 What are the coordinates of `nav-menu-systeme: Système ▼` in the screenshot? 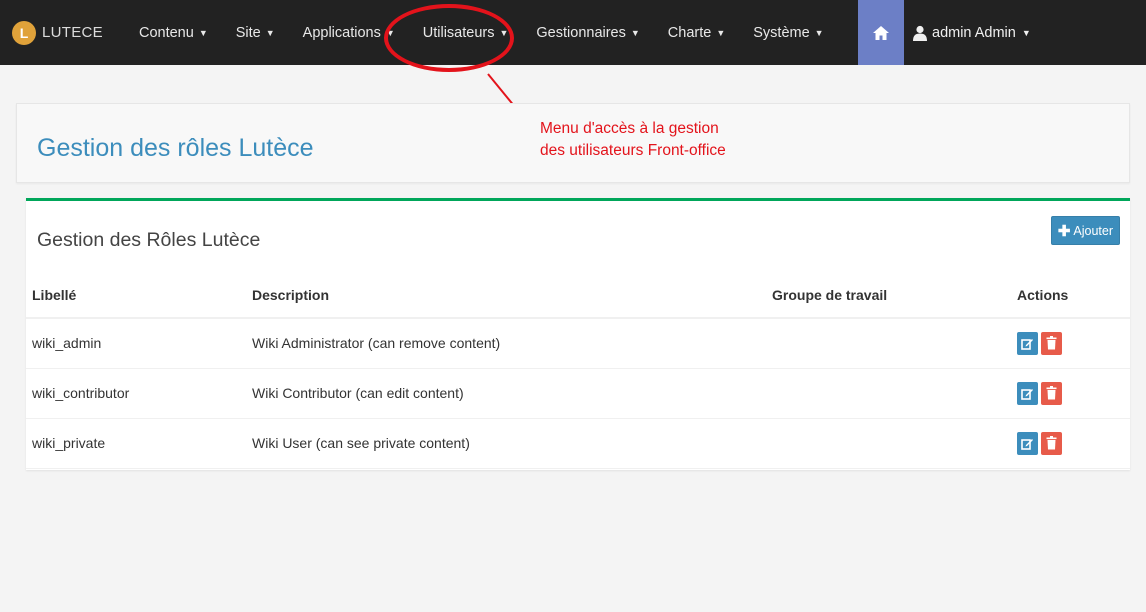 It's located at (788, 32).